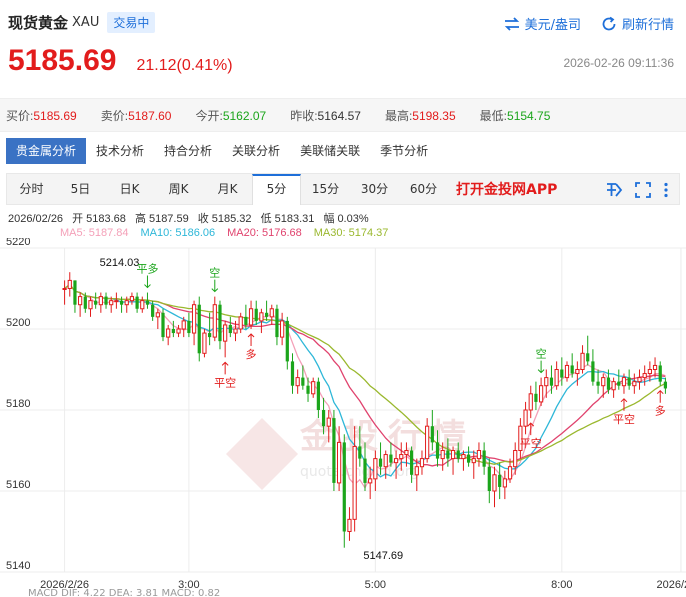 Image resolution: width=686 pixels, height=597 pixels. I want to click on period-tab: 15分, so click(325, 189).